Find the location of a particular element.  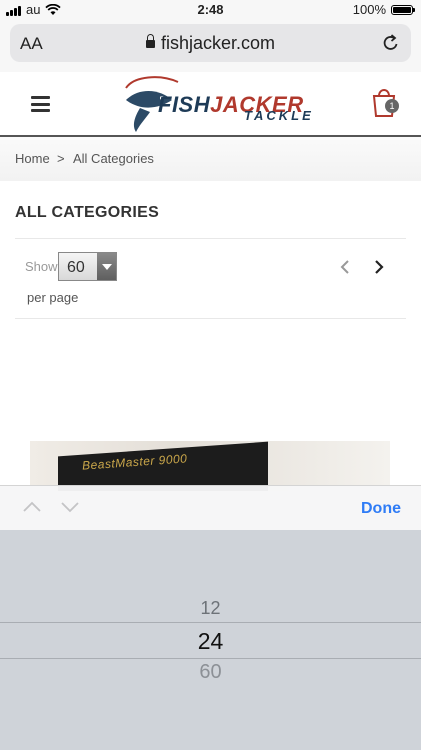

done-button: Done is located at coordinates (381, 509).